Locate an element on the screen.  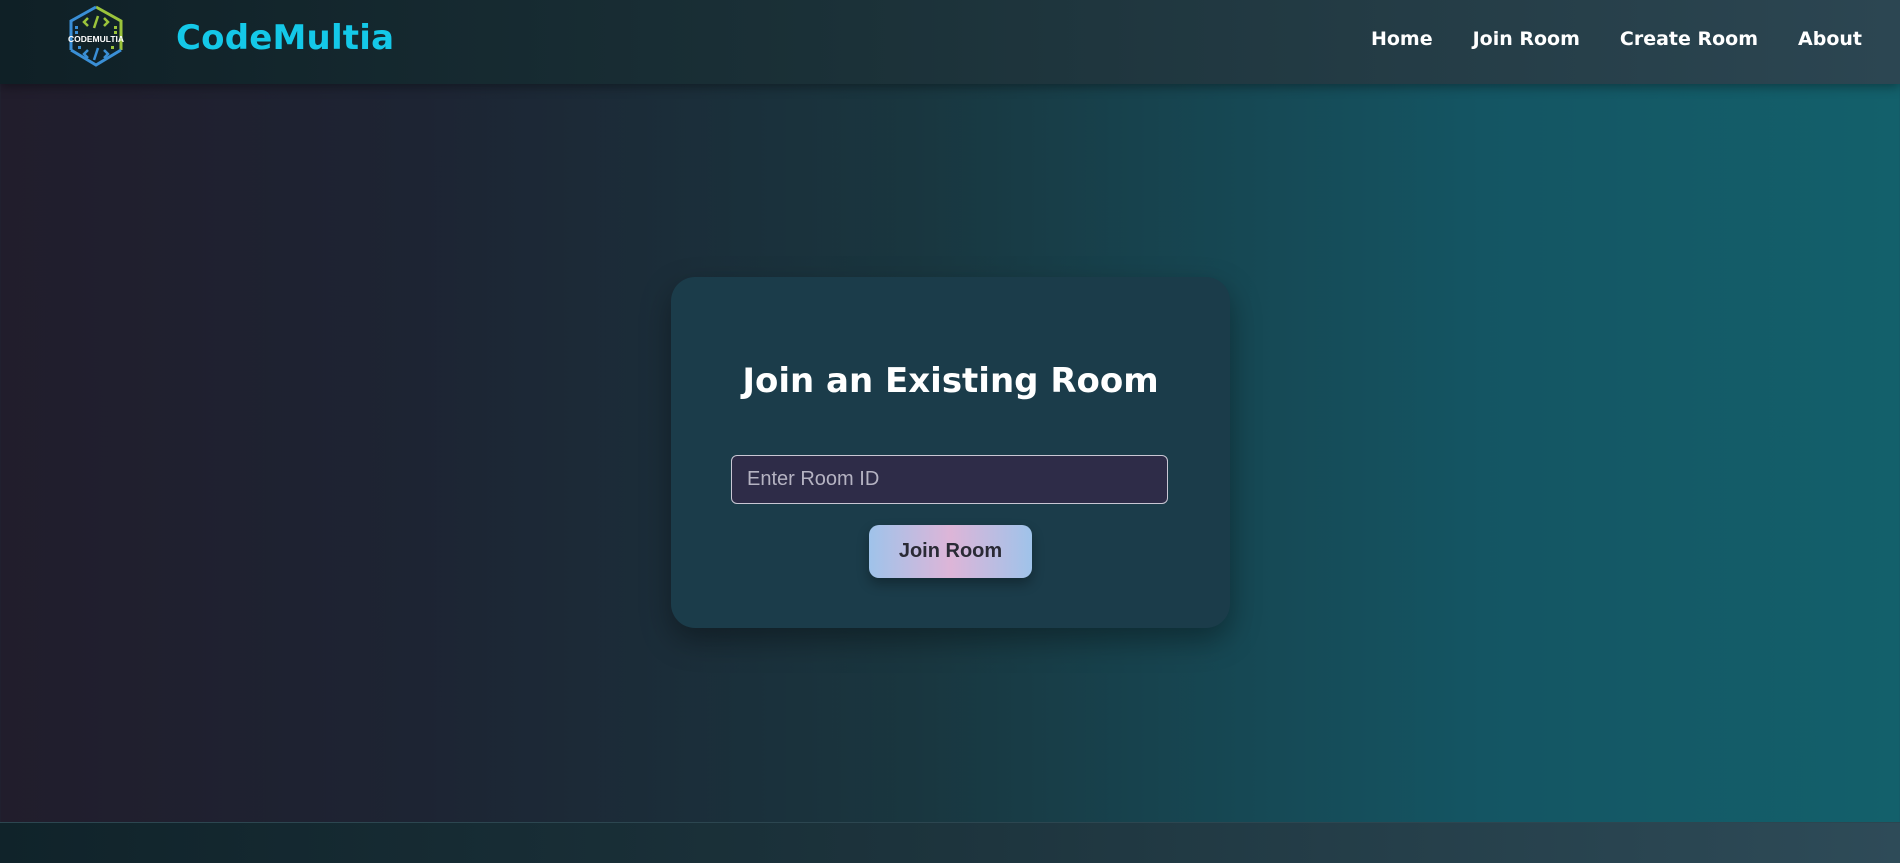
logo-text: CODEMULTIA is located at coordinates (96, 39).